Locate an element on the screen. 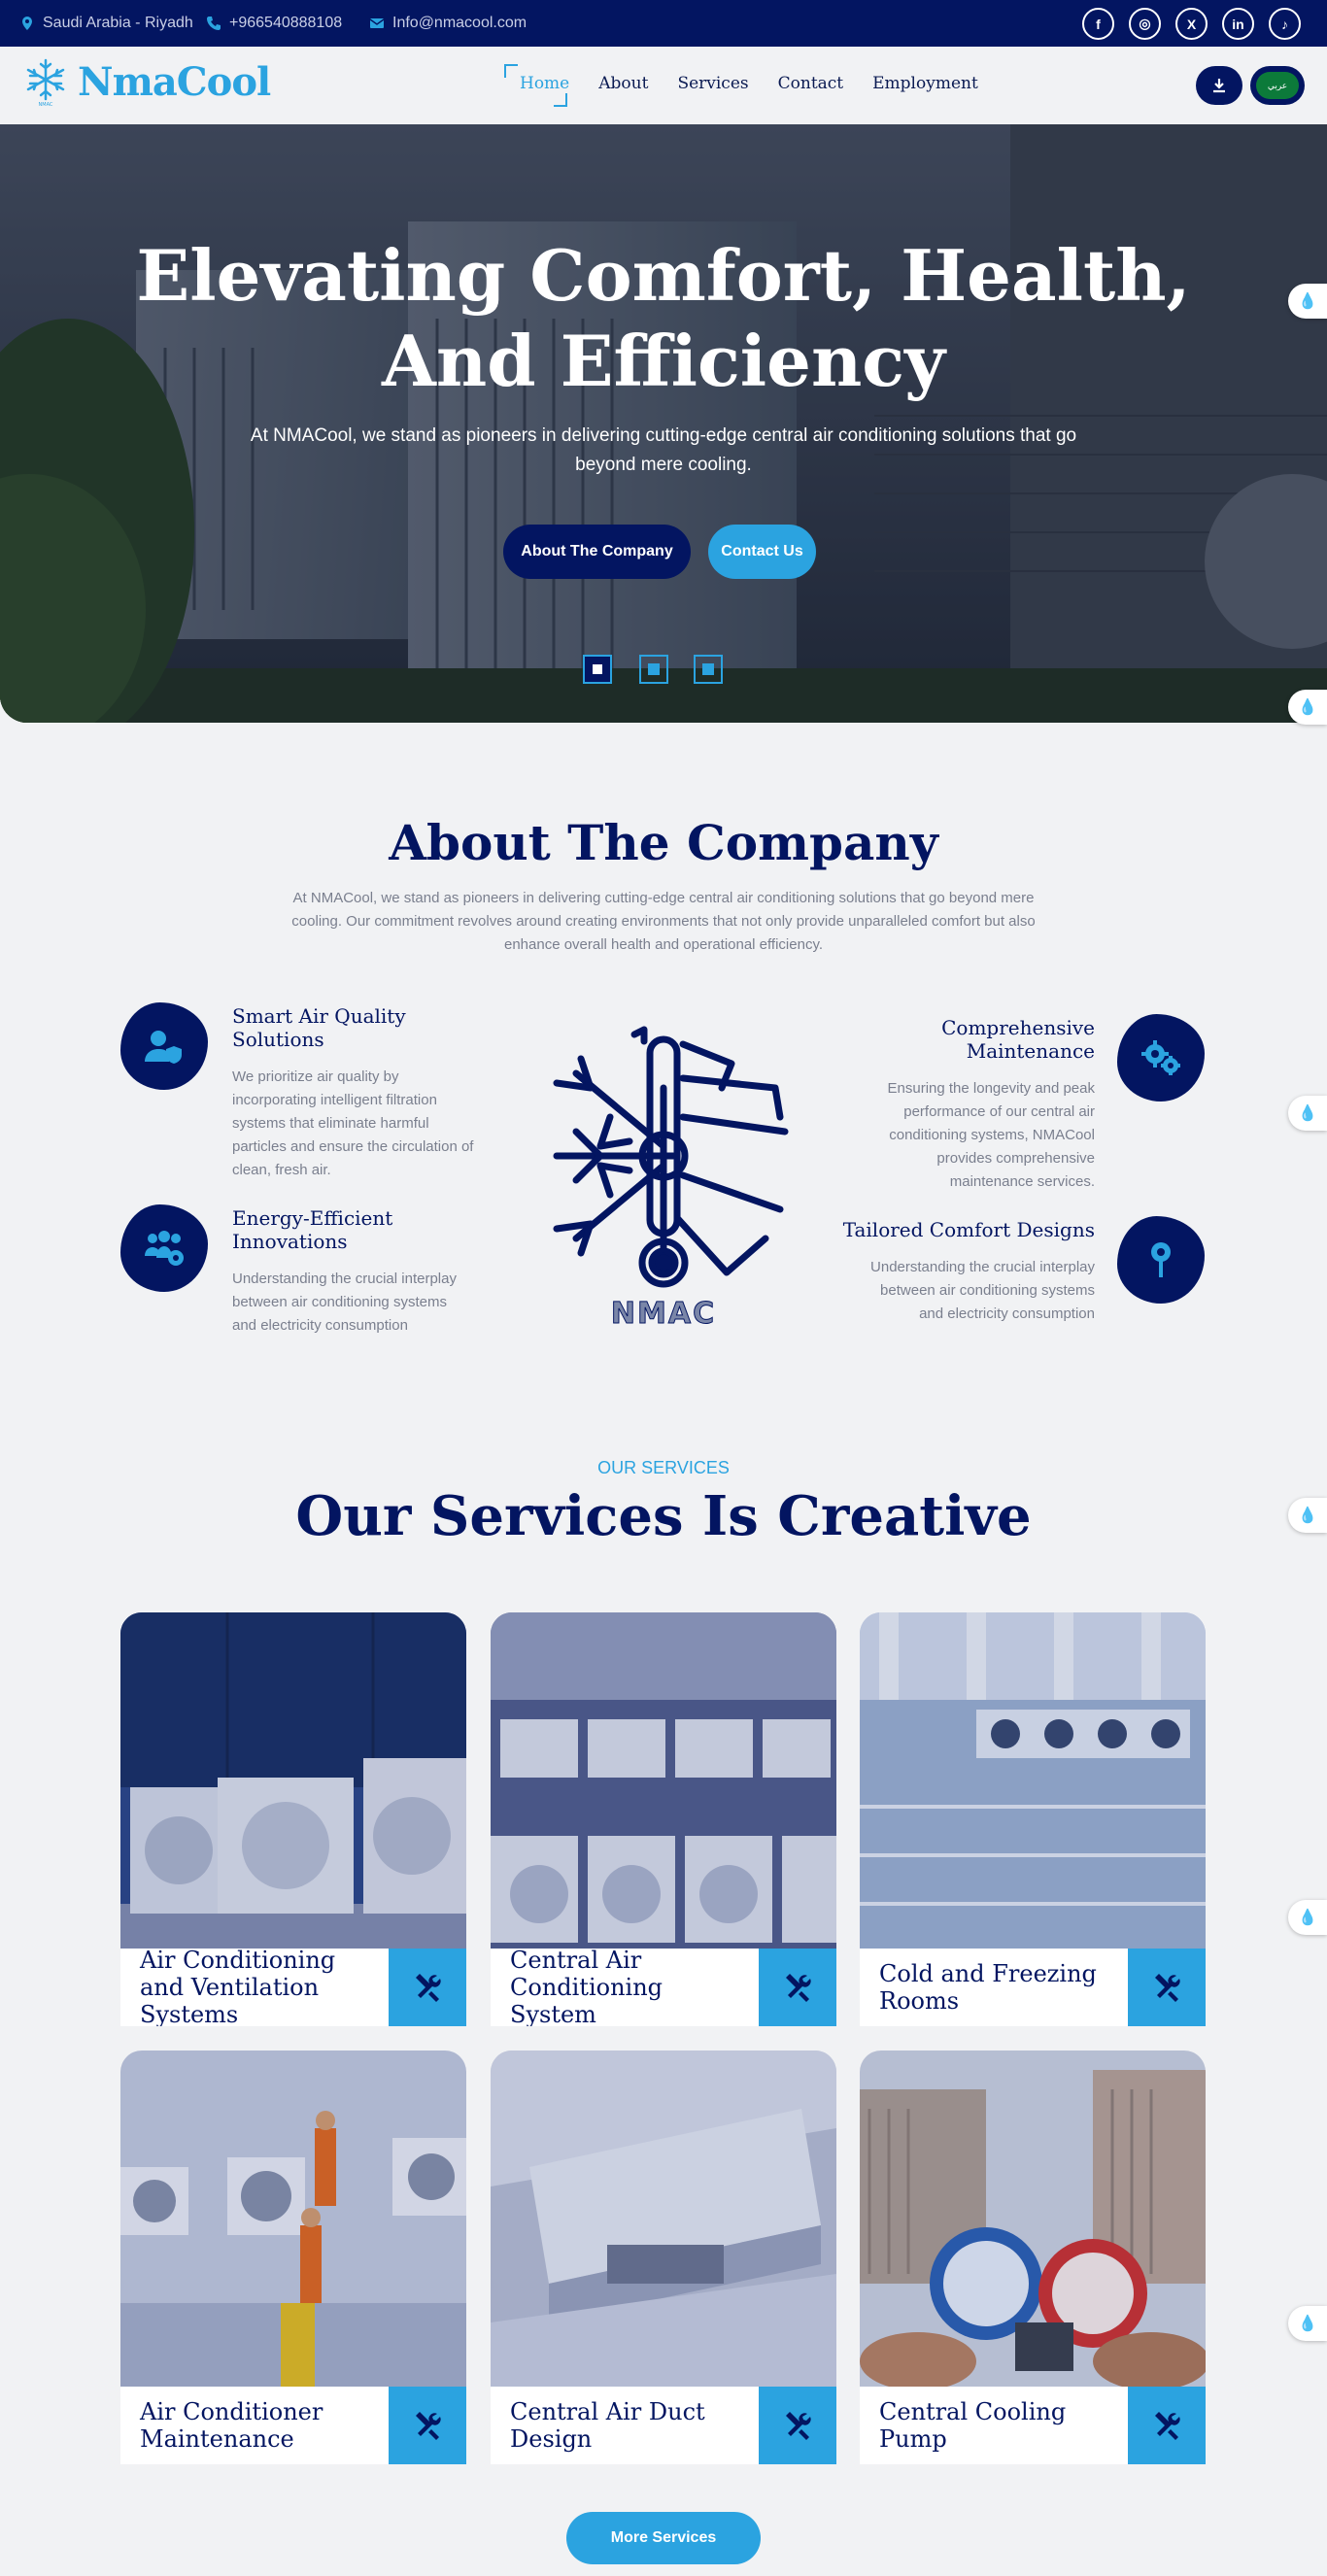 This screenshot has width=1327, height=2576. hero-title-line-2: And Efficiency is located at coordinates (663, 361).